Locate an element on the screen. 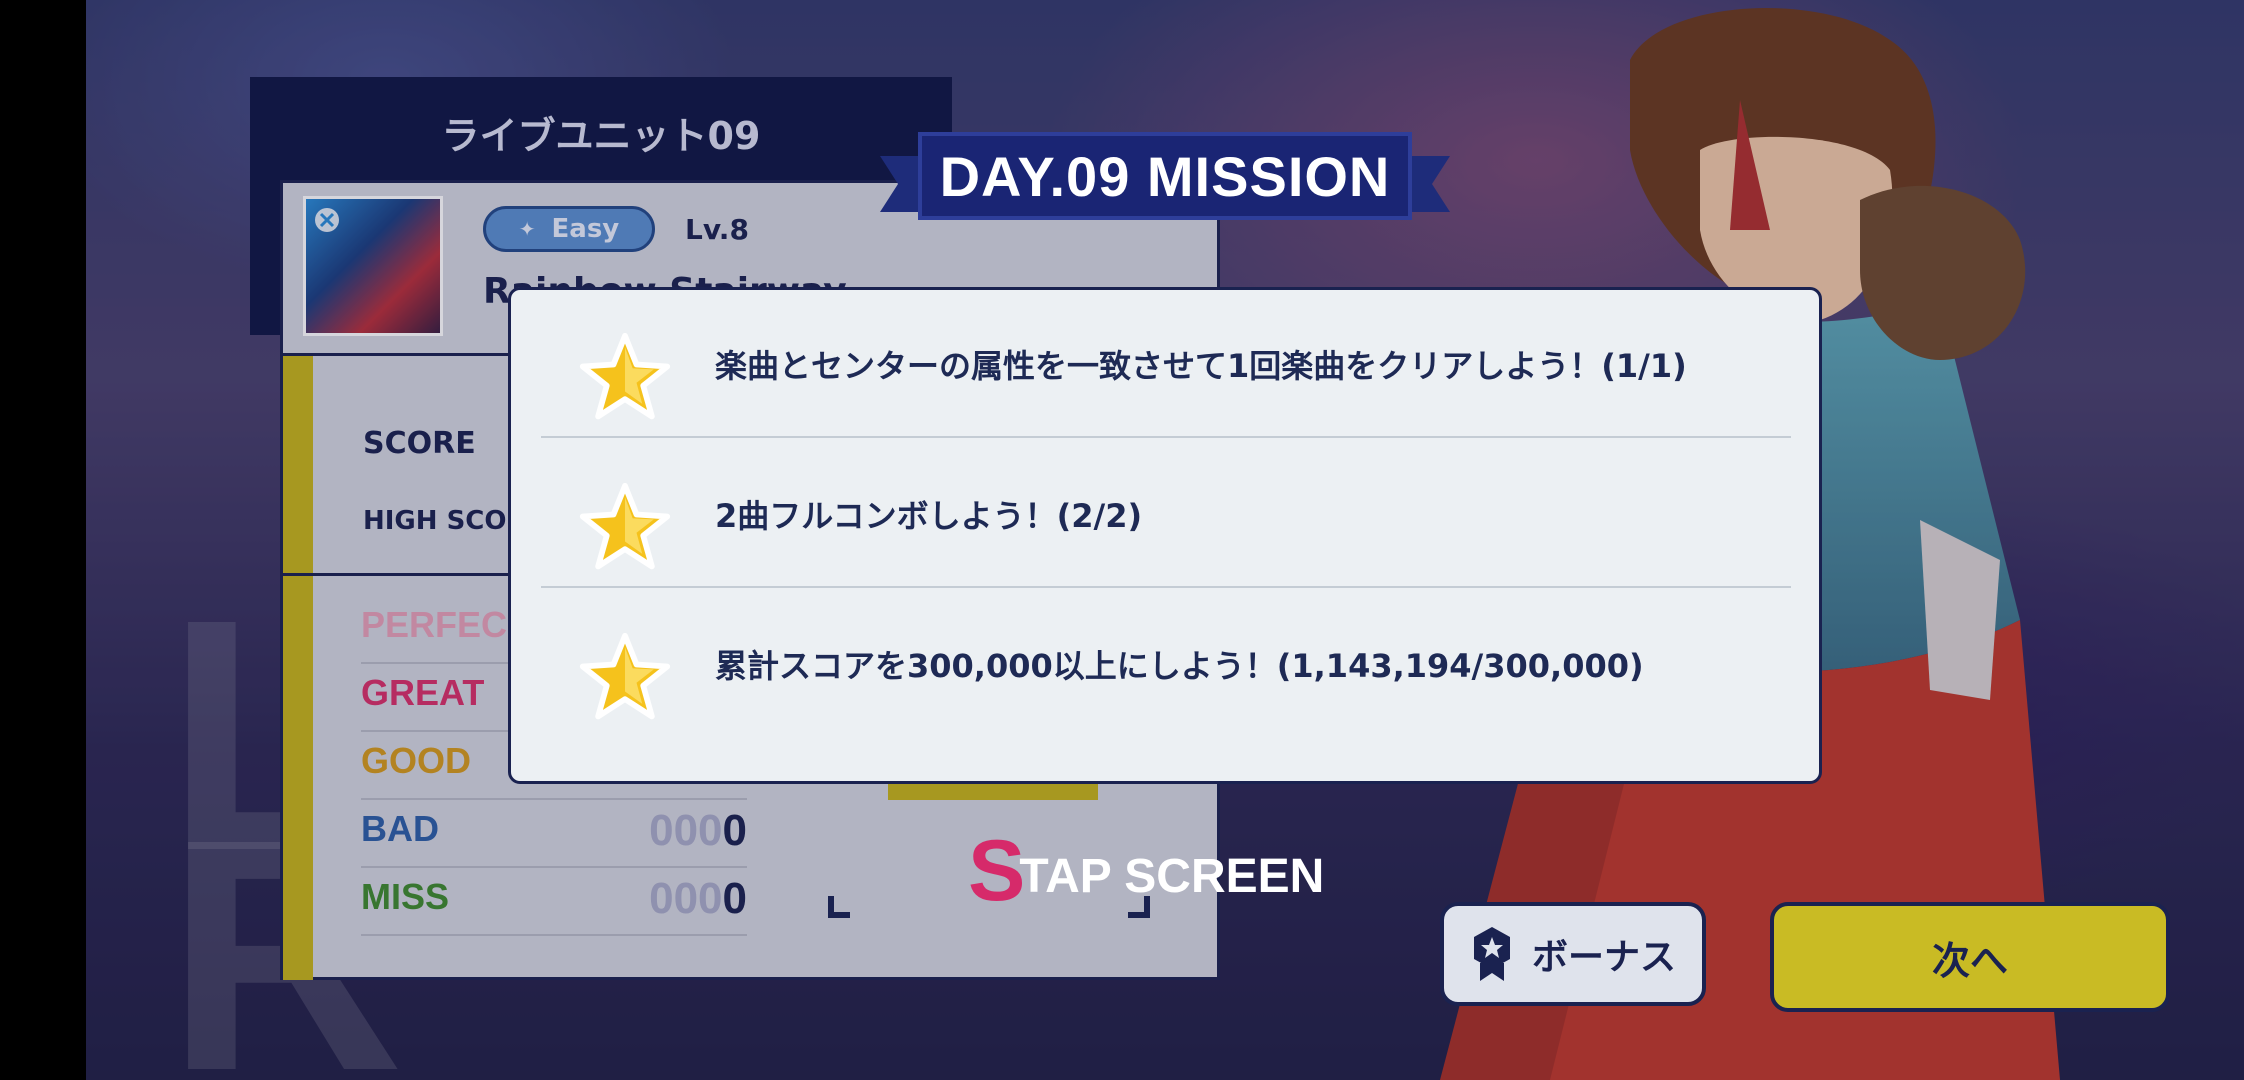 The width and height of the screenshot is (2244, 1080). bonus-button: ボーナス is located at coordinates (1573, 954).